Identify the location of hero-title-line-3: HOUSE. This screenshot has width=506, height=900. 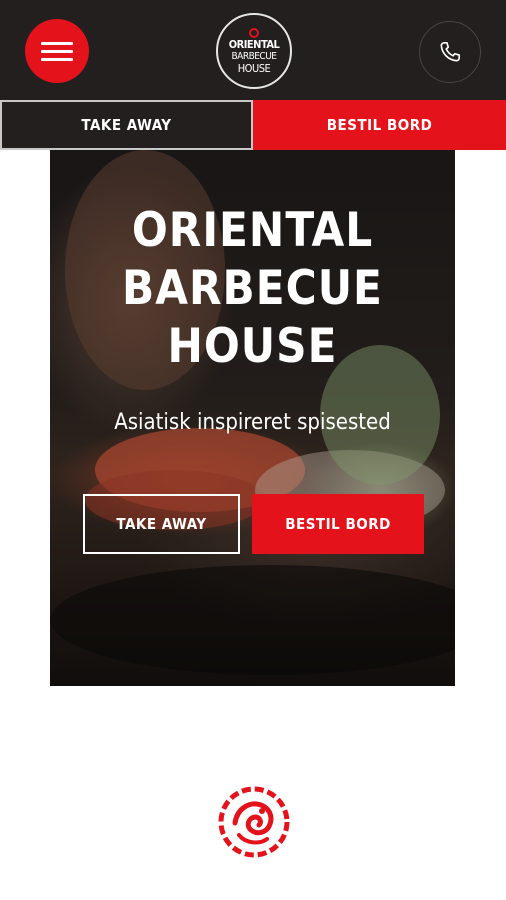
(252, 346).